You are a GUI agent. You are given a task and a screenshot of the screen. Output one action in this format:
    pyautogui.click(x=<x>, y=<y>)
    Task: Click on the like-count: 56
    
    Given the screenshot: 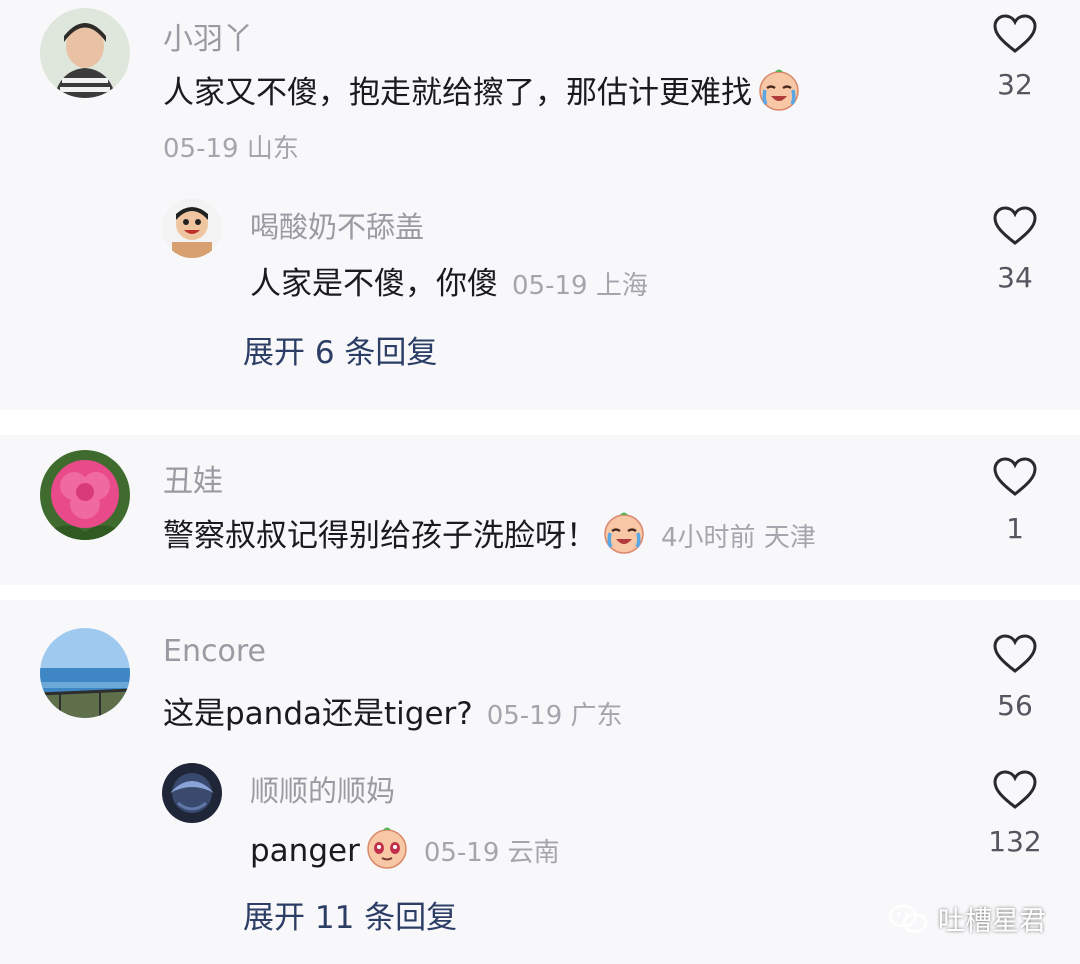 What is the action you would take?
    pyautogui.click(x=1015, y=705)
    